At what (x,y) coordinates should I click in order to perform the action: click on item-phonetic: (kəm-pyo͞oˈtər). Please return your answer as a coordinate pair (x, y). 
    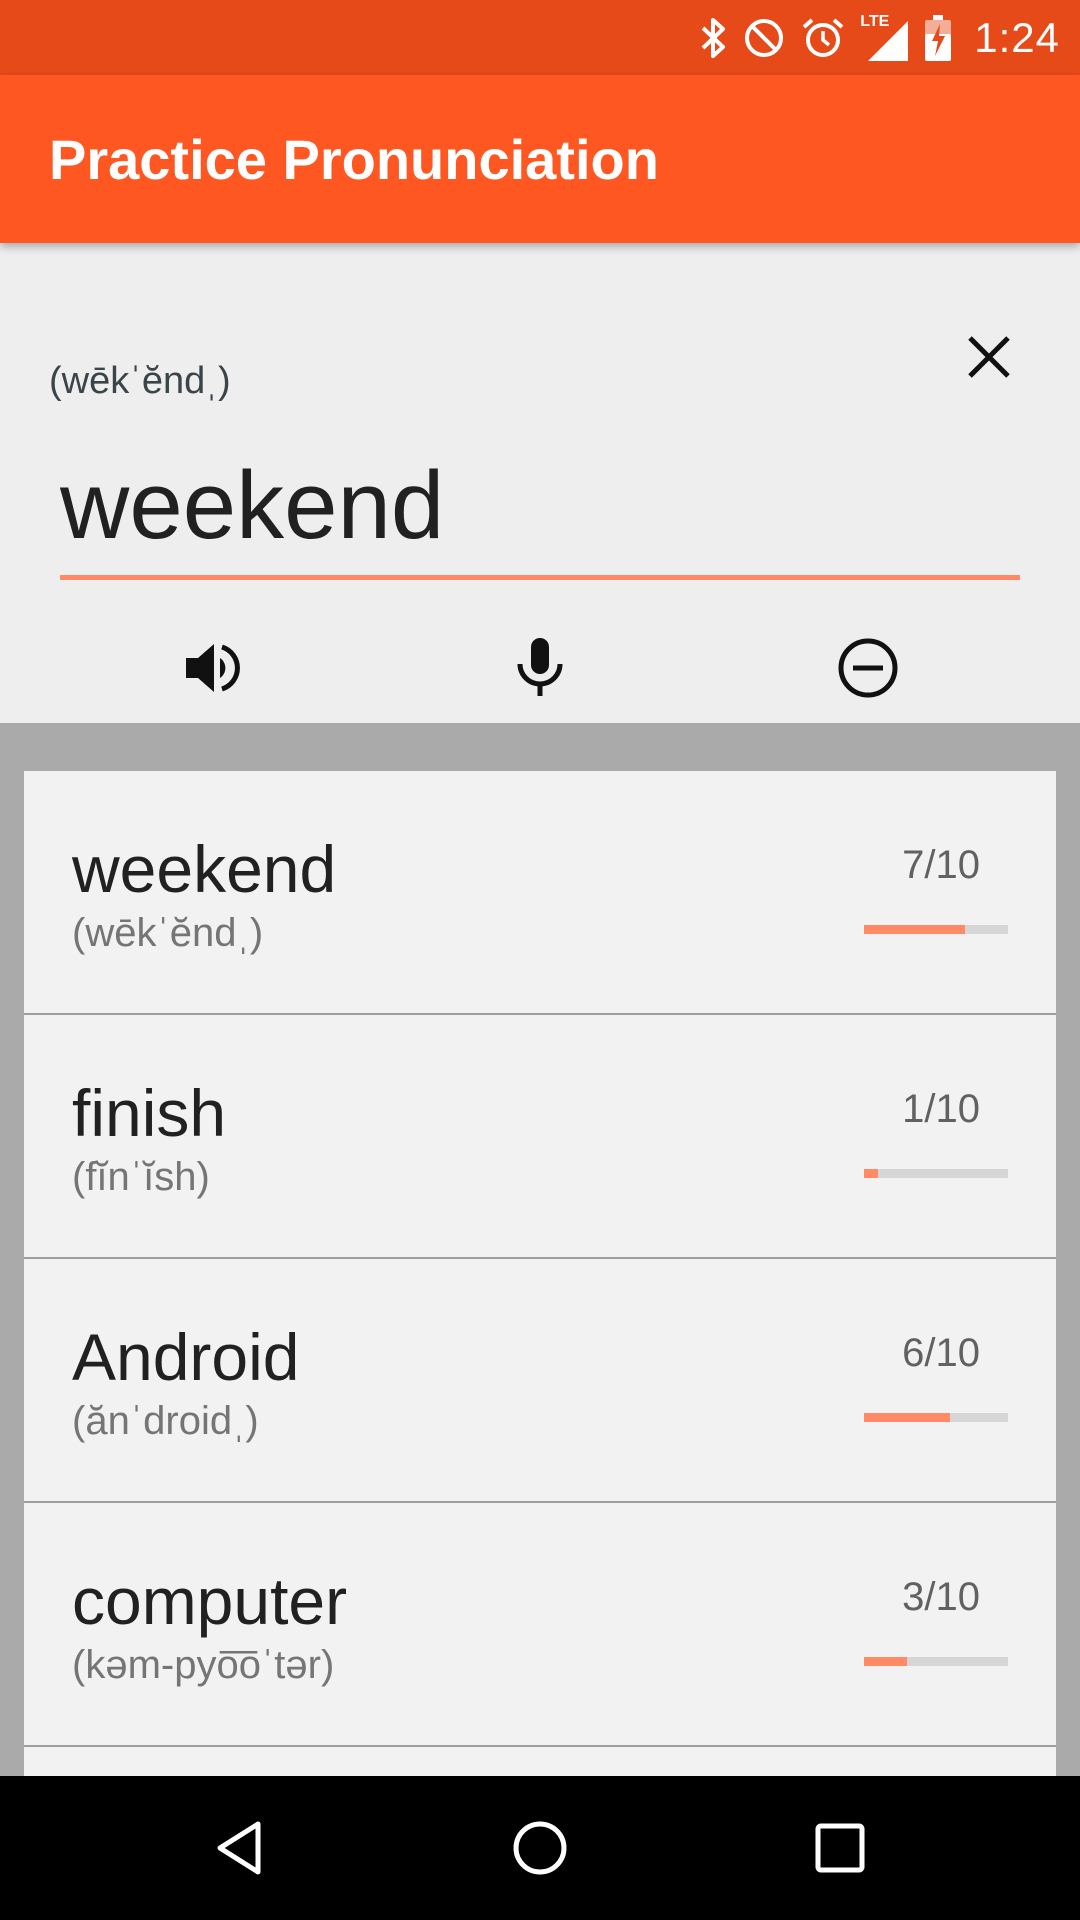
    Looking at the image, I should click on (203, 1665).